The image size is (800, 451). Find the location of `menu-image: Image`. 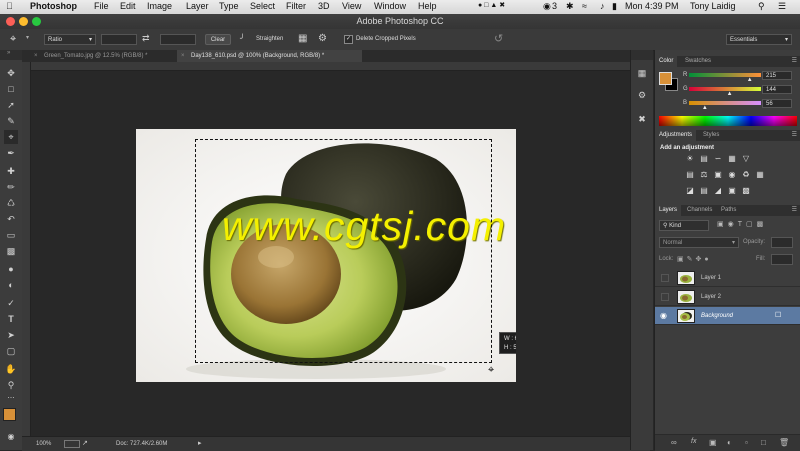

menu-image: Image is located at coordinates (159, 6).